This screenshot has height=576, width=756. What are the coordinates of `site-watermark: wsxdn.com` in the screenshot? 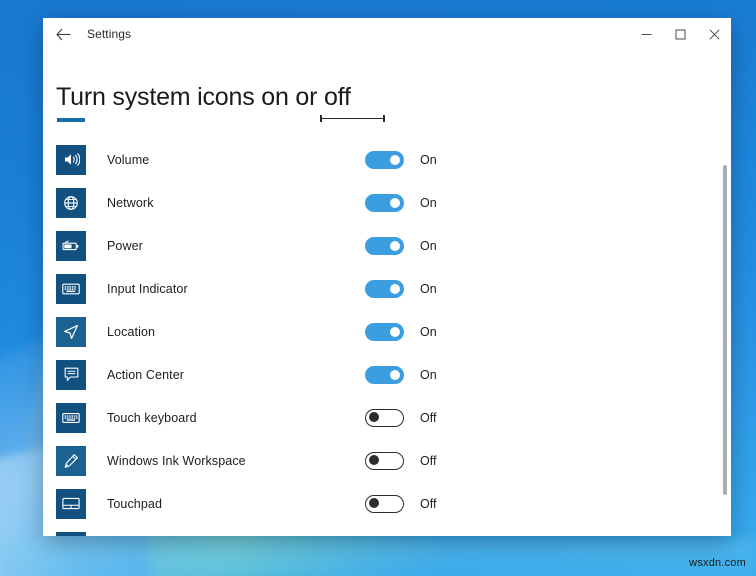 It's located at (717, 563).